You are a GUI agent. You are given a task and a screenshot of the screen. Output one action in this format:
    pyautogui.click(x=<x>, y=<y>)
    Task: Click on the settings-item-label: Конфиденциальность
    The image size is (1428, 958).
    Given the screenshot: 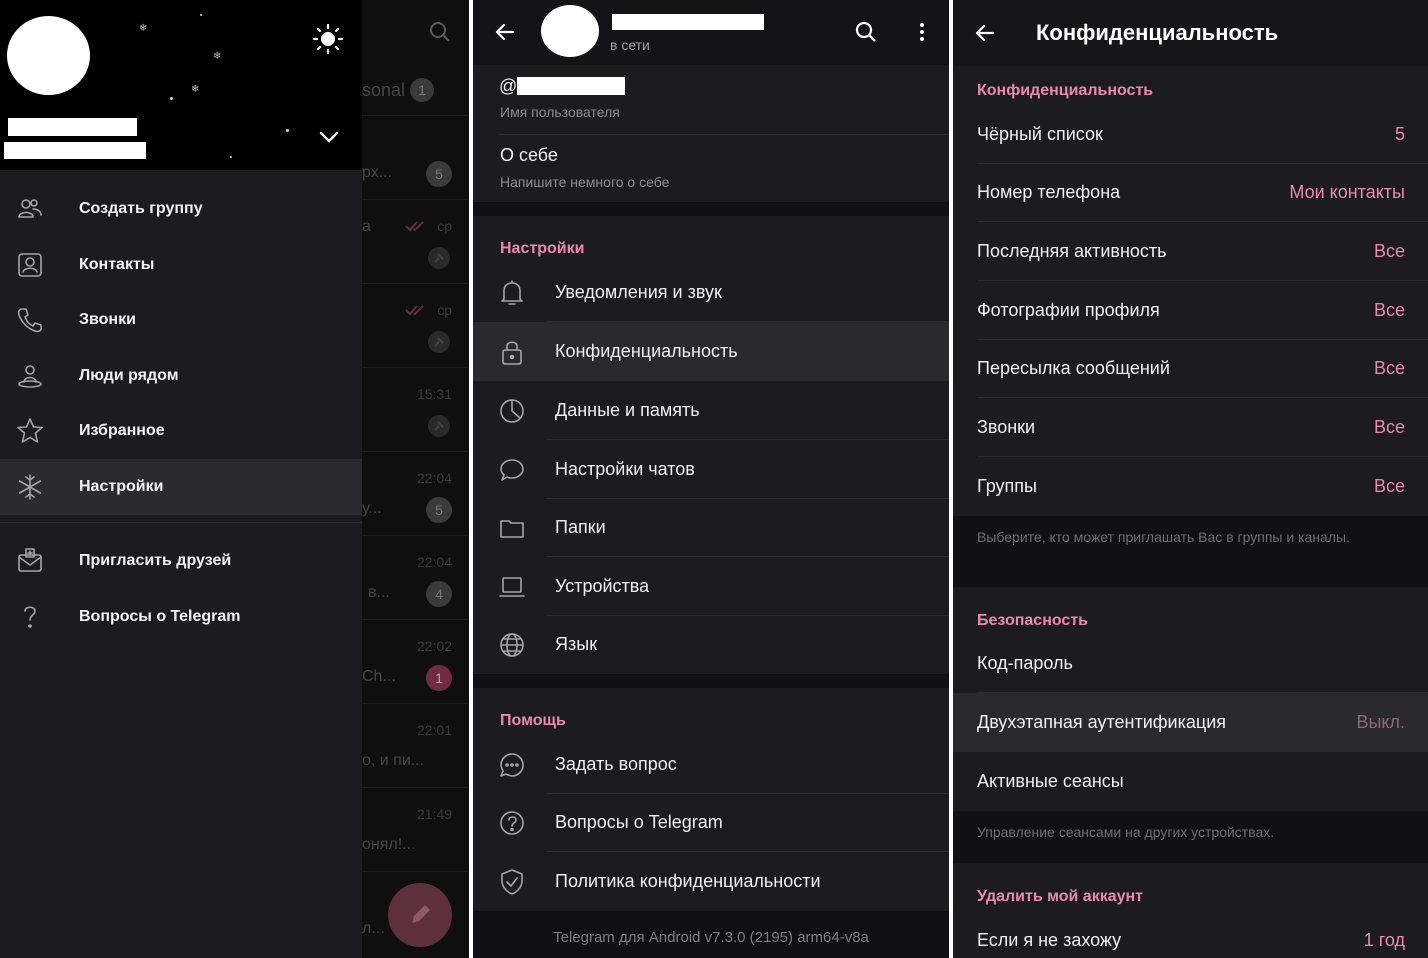 What is the action you would take?
    pyautogui.click(x=646, y=351)
    